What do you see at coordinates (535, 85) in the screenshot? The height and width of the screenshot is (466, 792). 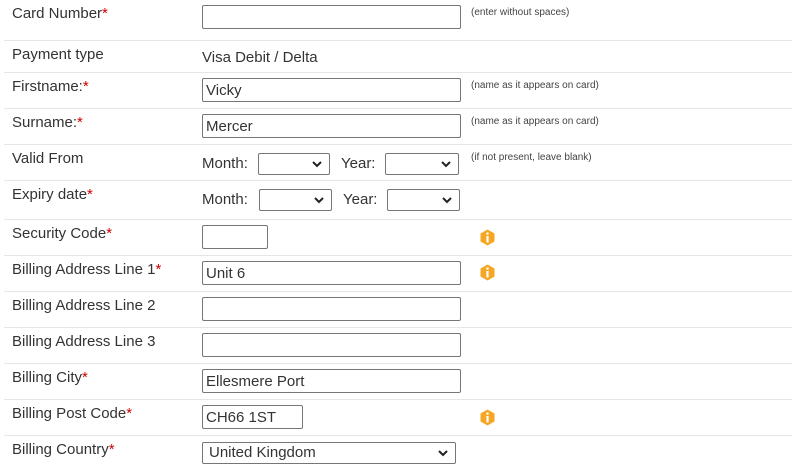 I see `firstname-hint: (name as it appears on card)` at bounding box center [535, 85].